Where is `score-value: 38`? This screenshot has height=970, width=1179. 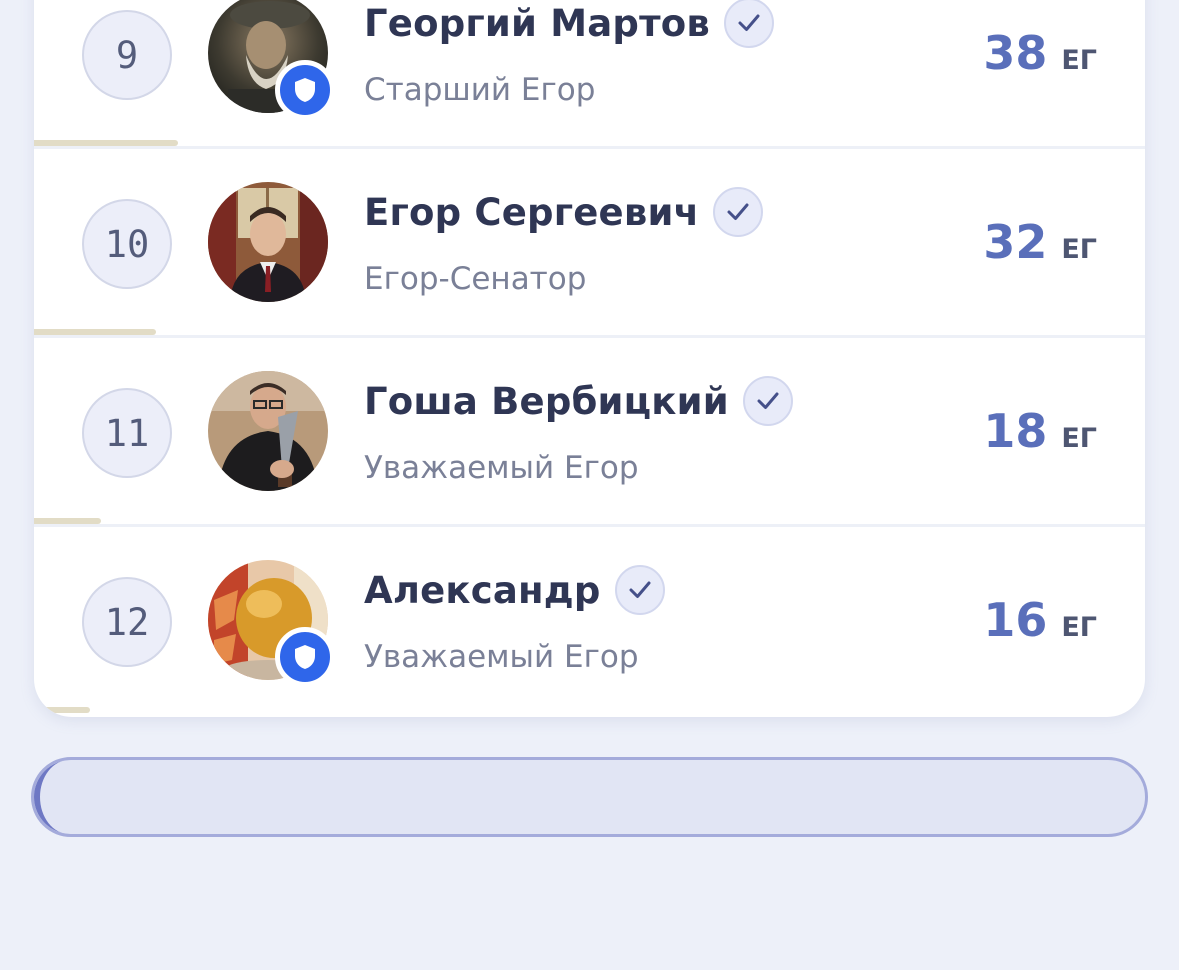
score-value: 38 is located at coordinates (1015, 53).